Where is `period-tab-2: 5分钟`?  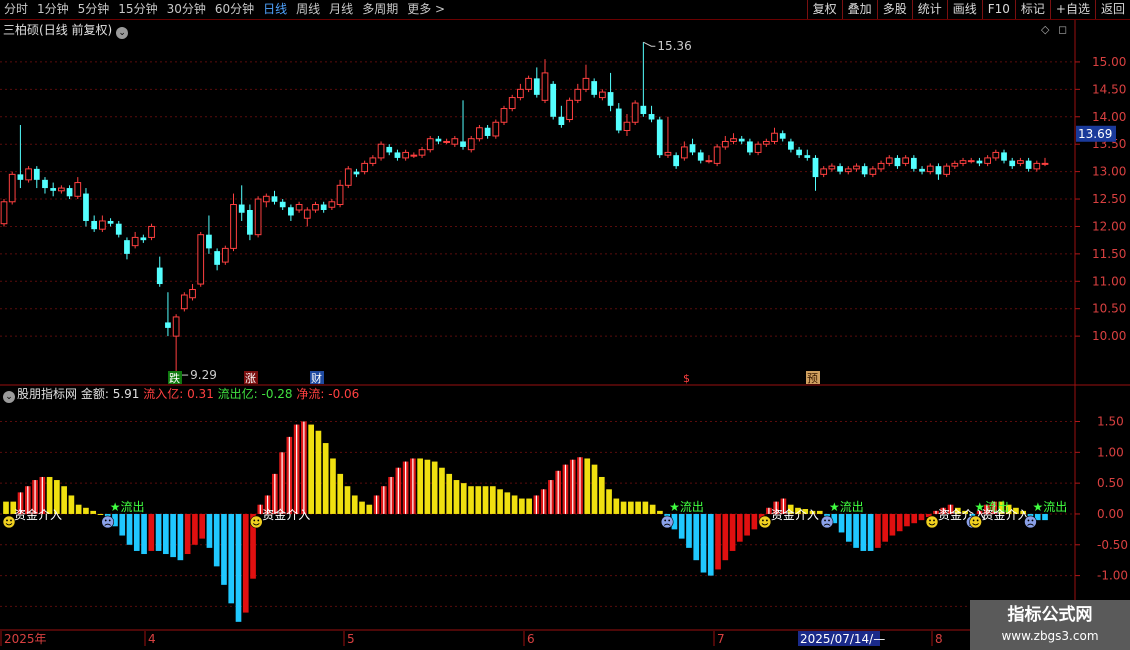 period-tab-2: 5分钟 is located at coordinates (94, 9).